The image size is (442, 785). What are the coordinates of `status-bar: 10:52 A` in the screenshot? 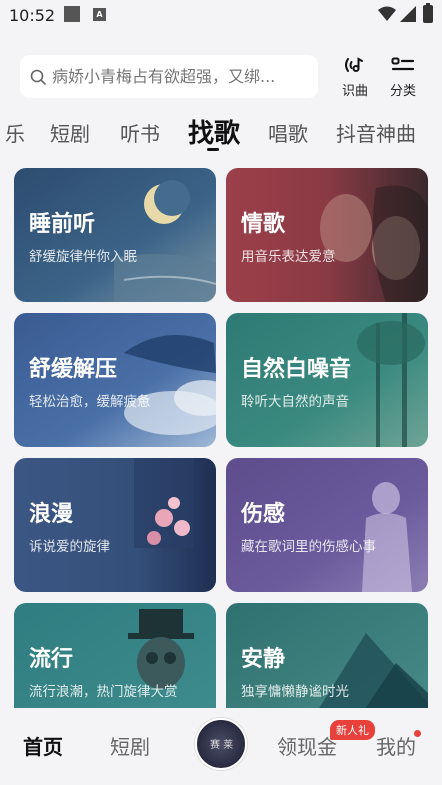 It's located at (221, 16).